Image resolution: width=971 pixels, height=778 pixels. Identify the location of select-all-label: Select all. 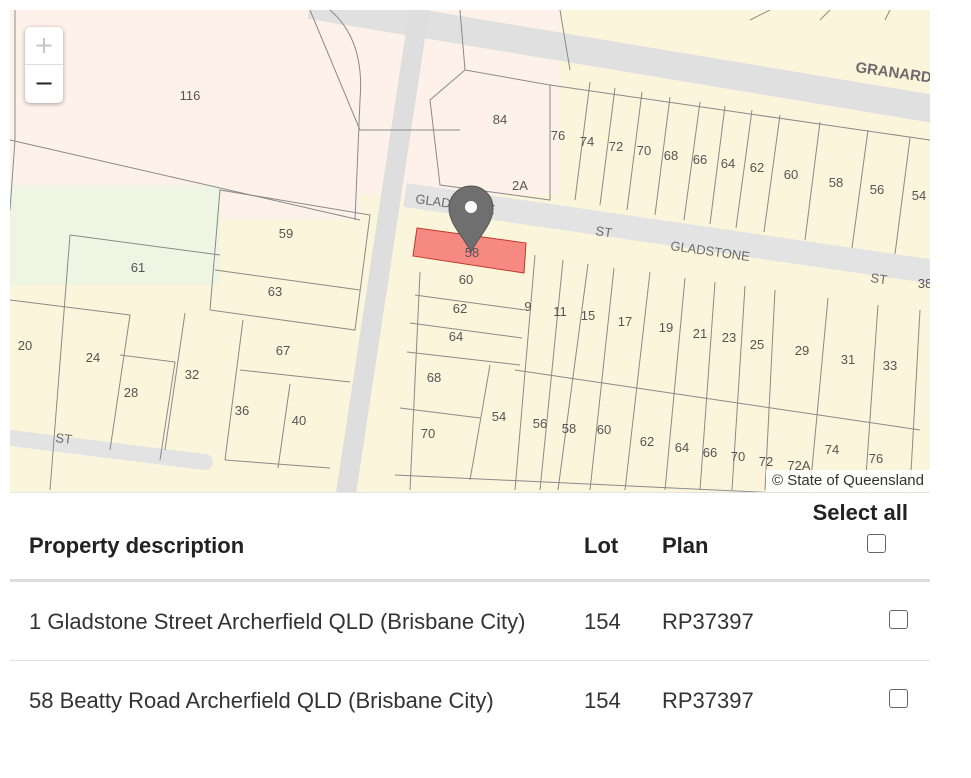
(860, 512).